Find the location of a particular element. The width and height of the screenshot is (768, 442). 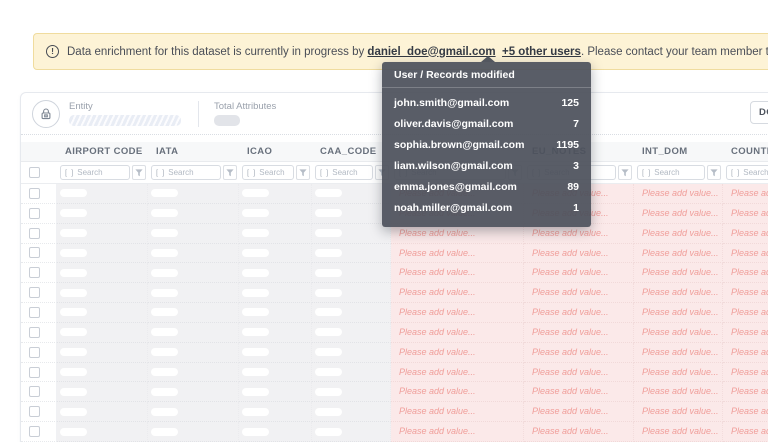

select-all-checkbox is located at coordinates (34, 172).